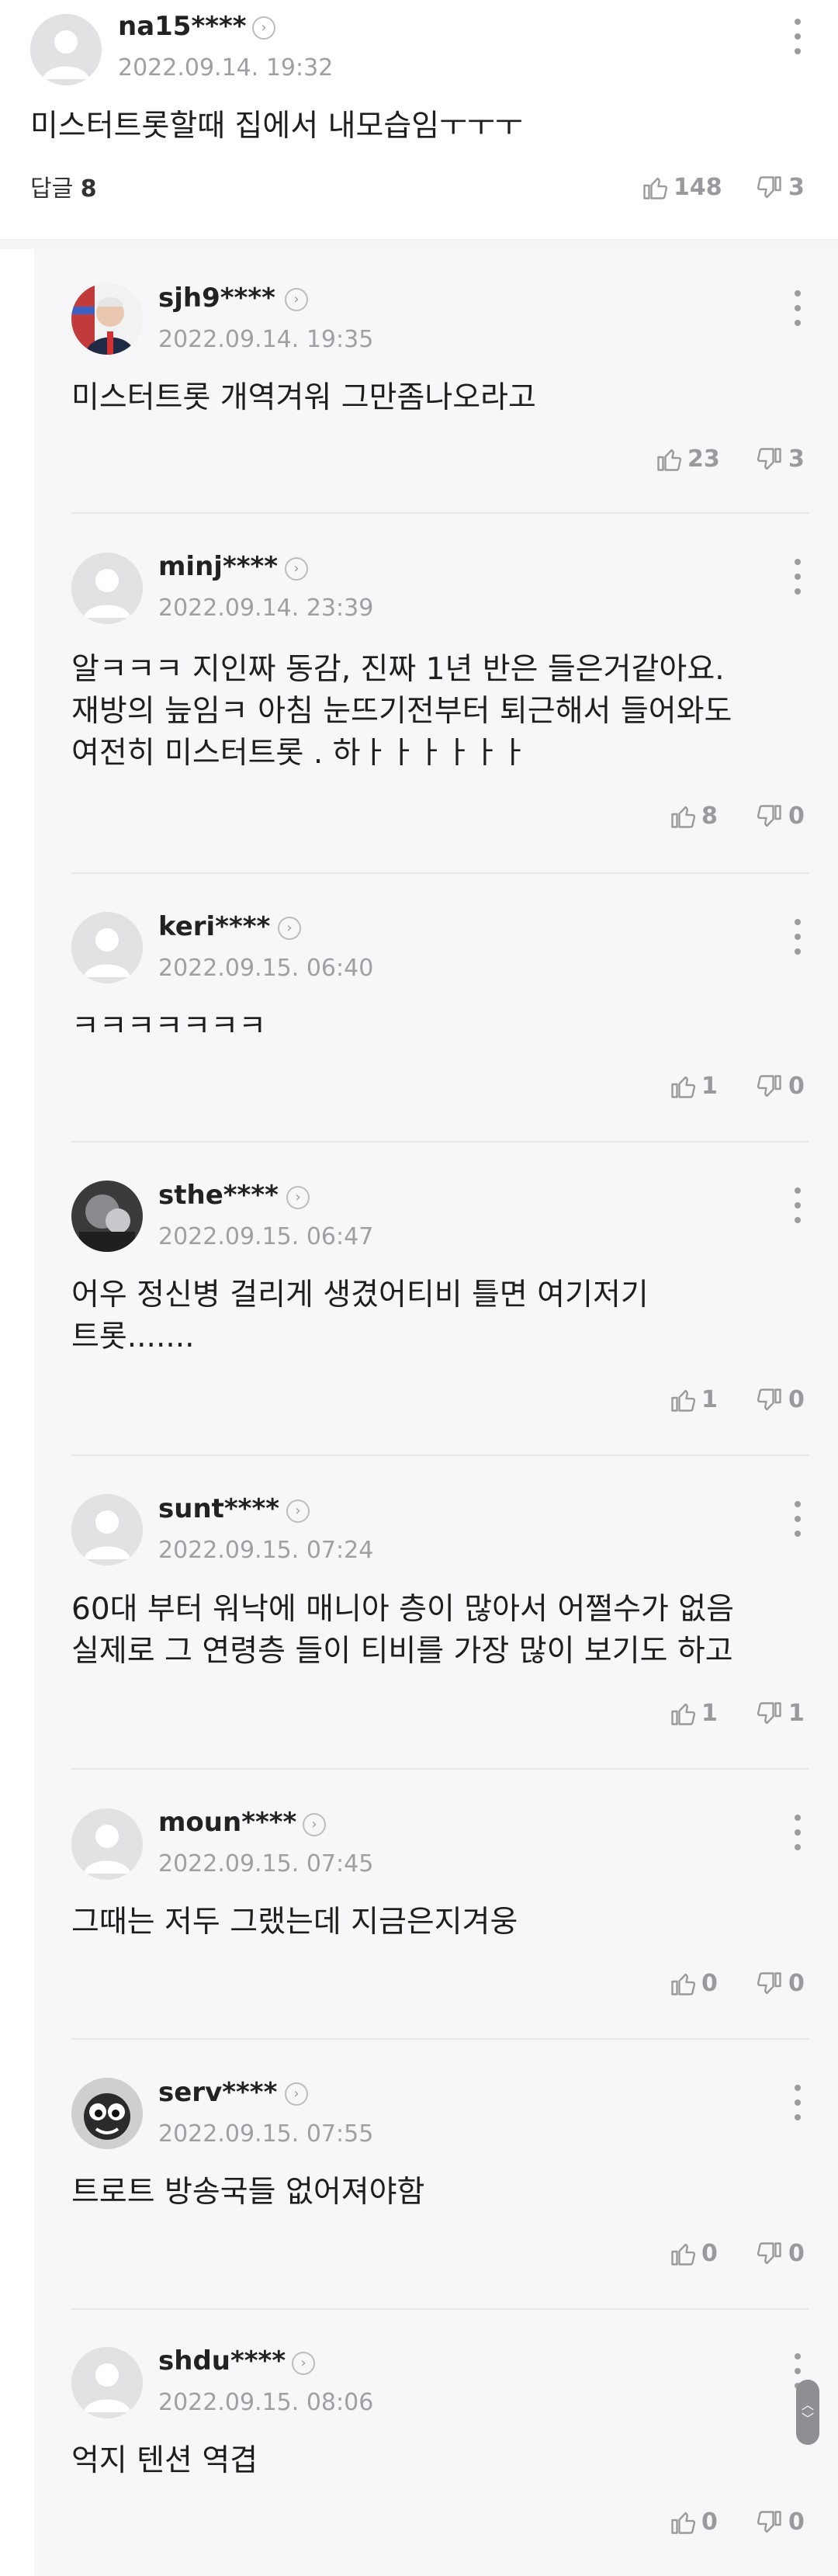  I want to click on chevron-down-icon: ﹀, so click(807, 2418).